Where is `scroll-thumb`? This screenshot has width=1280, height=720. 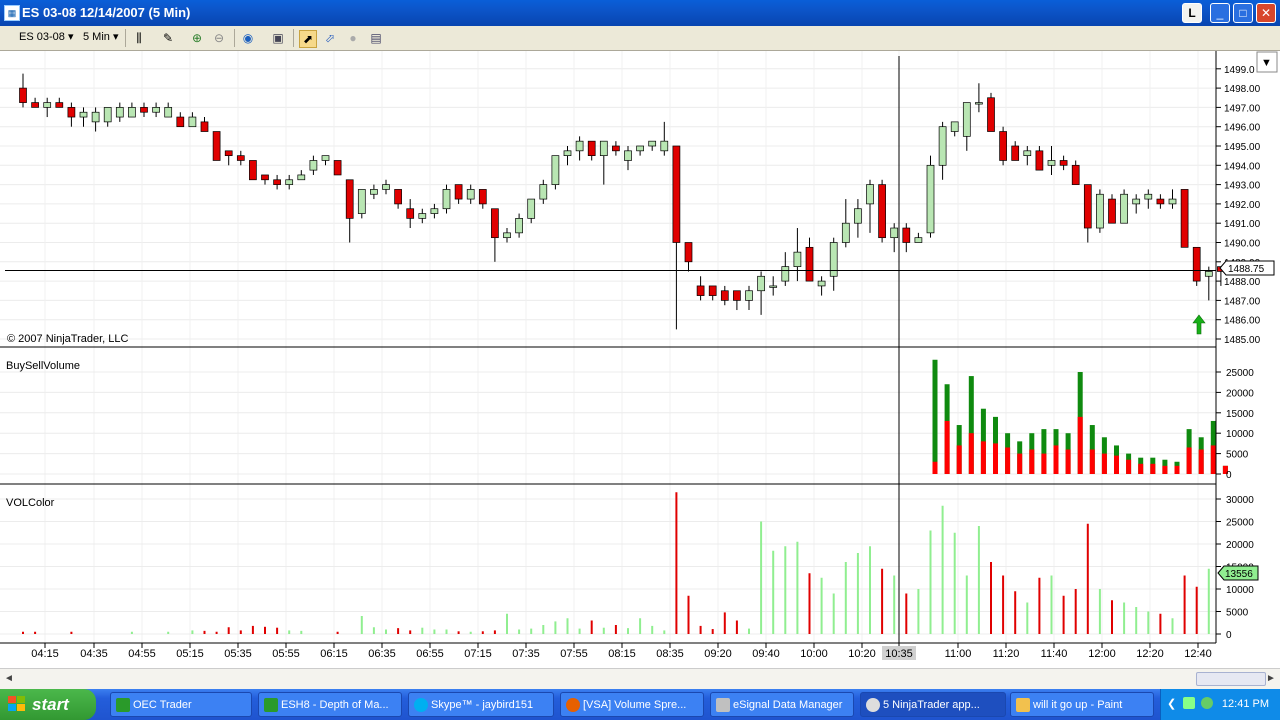 scroll-thumb is located at coordinates (1231, 679).